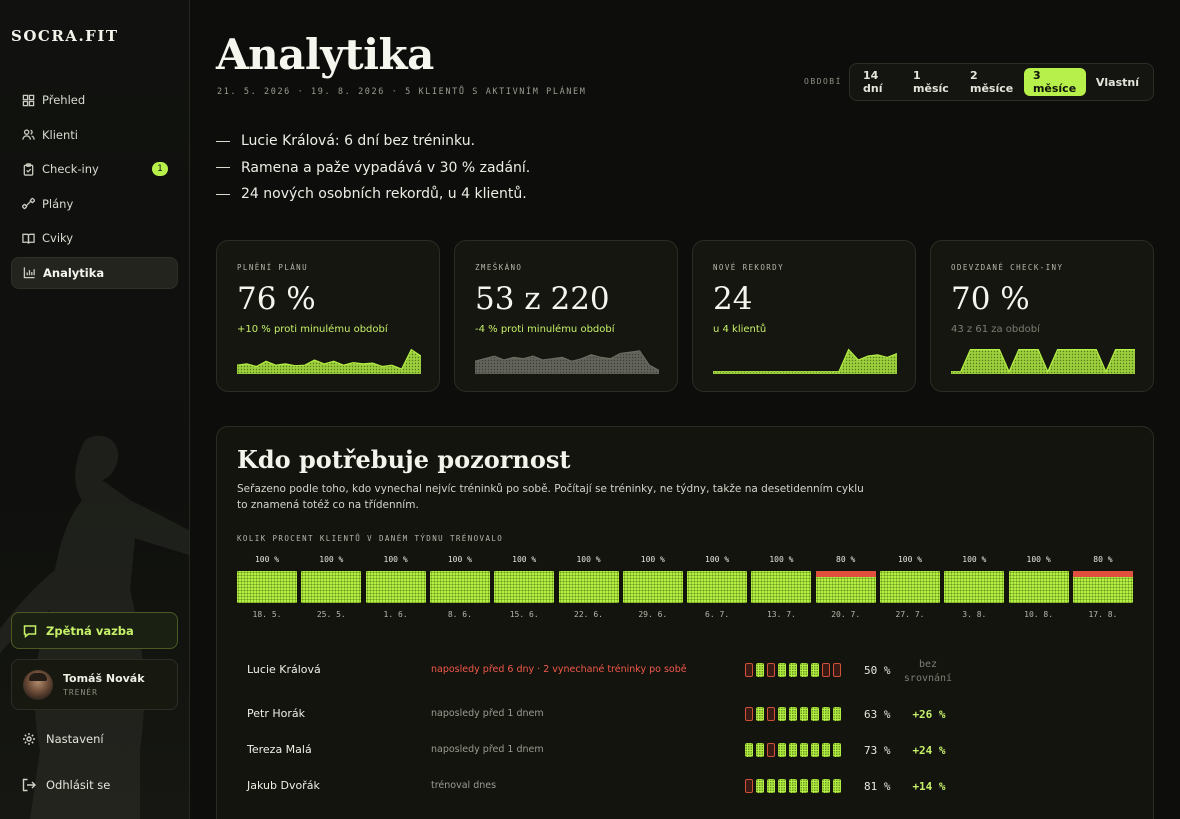  I want to click on gear-icon, so click(29, 739).